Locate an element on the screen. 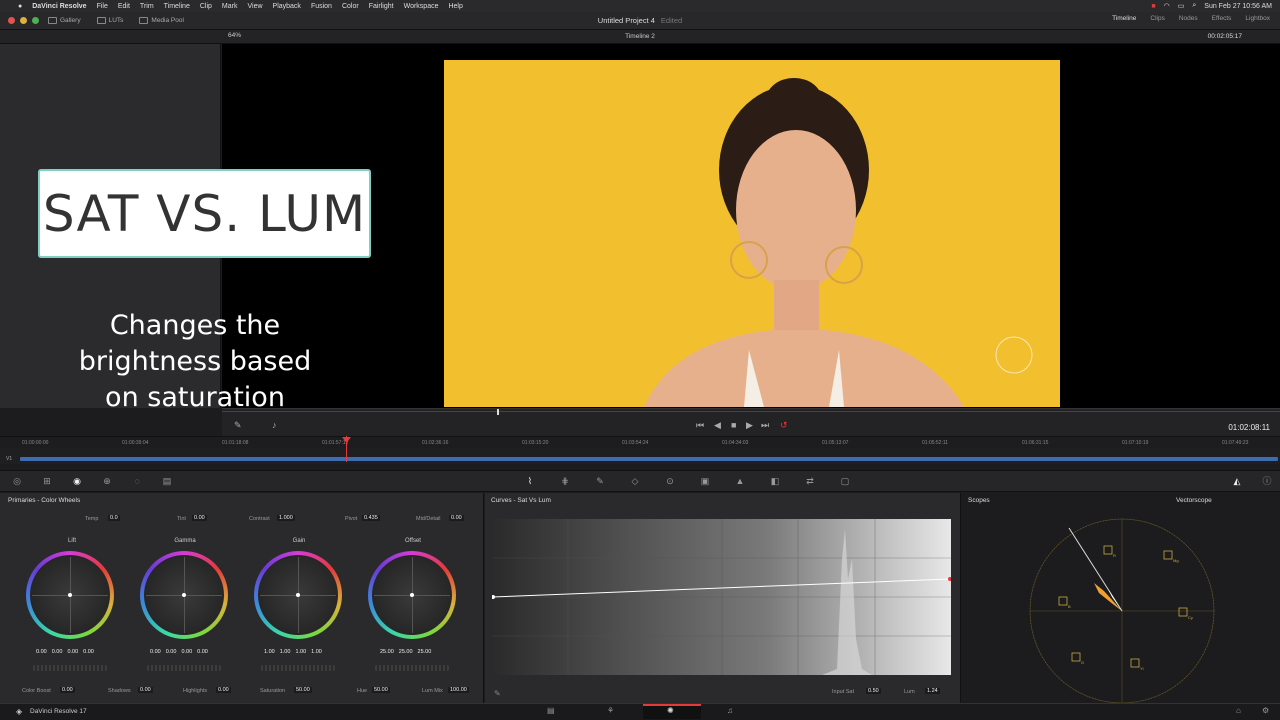 The width and height of the screenshot is (1280, 720). lift-b: 0.00 is located at coordinates (88, 652).